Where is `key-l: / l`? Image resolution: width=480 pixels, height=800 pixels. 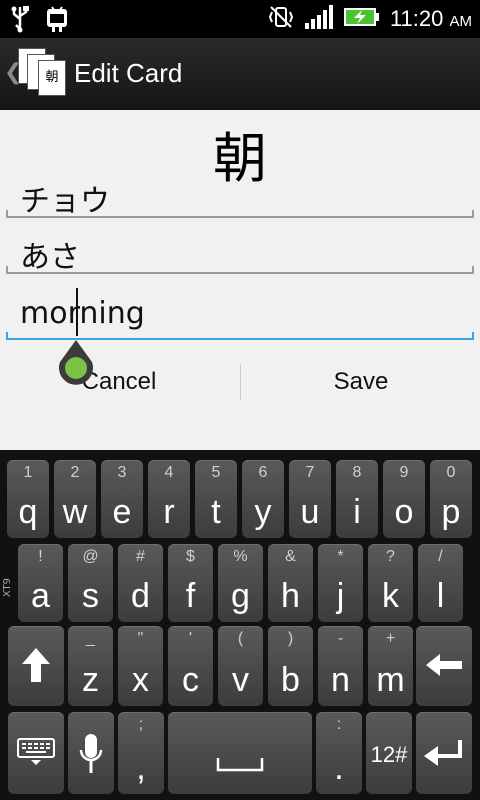
key-l: / l is located at coordinates (440, 583).